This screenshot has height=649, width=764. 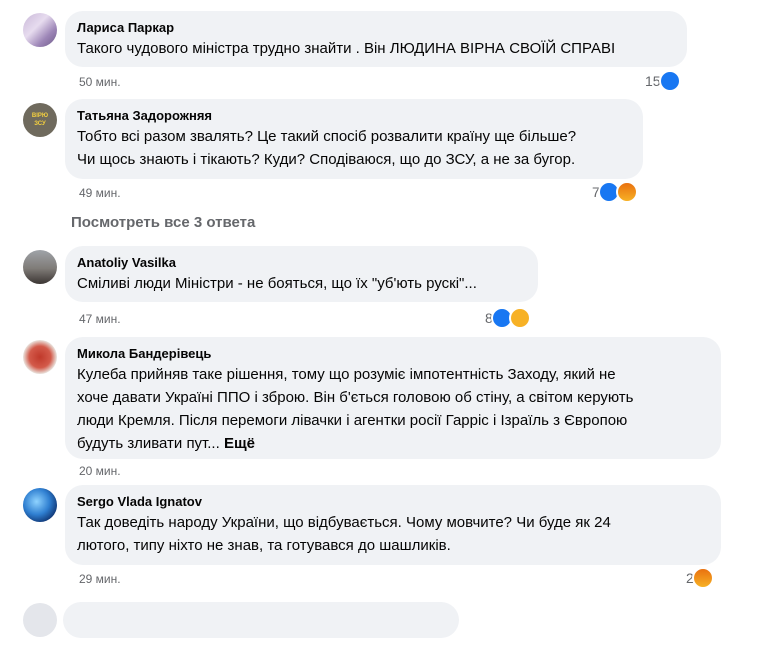 I want to click on comment-author: Лариса Паркар, so click(x=376, y=27).